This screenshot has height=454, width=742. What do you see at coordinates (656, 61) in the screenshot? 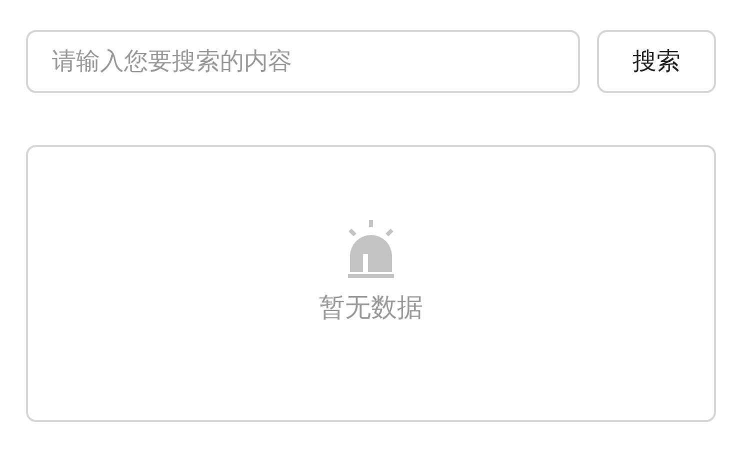
I see `search-button: 搜索` at bounding box center [656, 61].